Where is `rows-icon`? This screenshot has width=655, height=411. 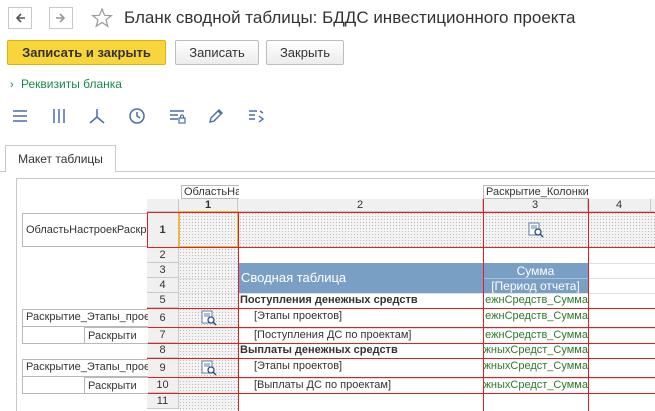 rows-icon is located at coordinates (20, 116).